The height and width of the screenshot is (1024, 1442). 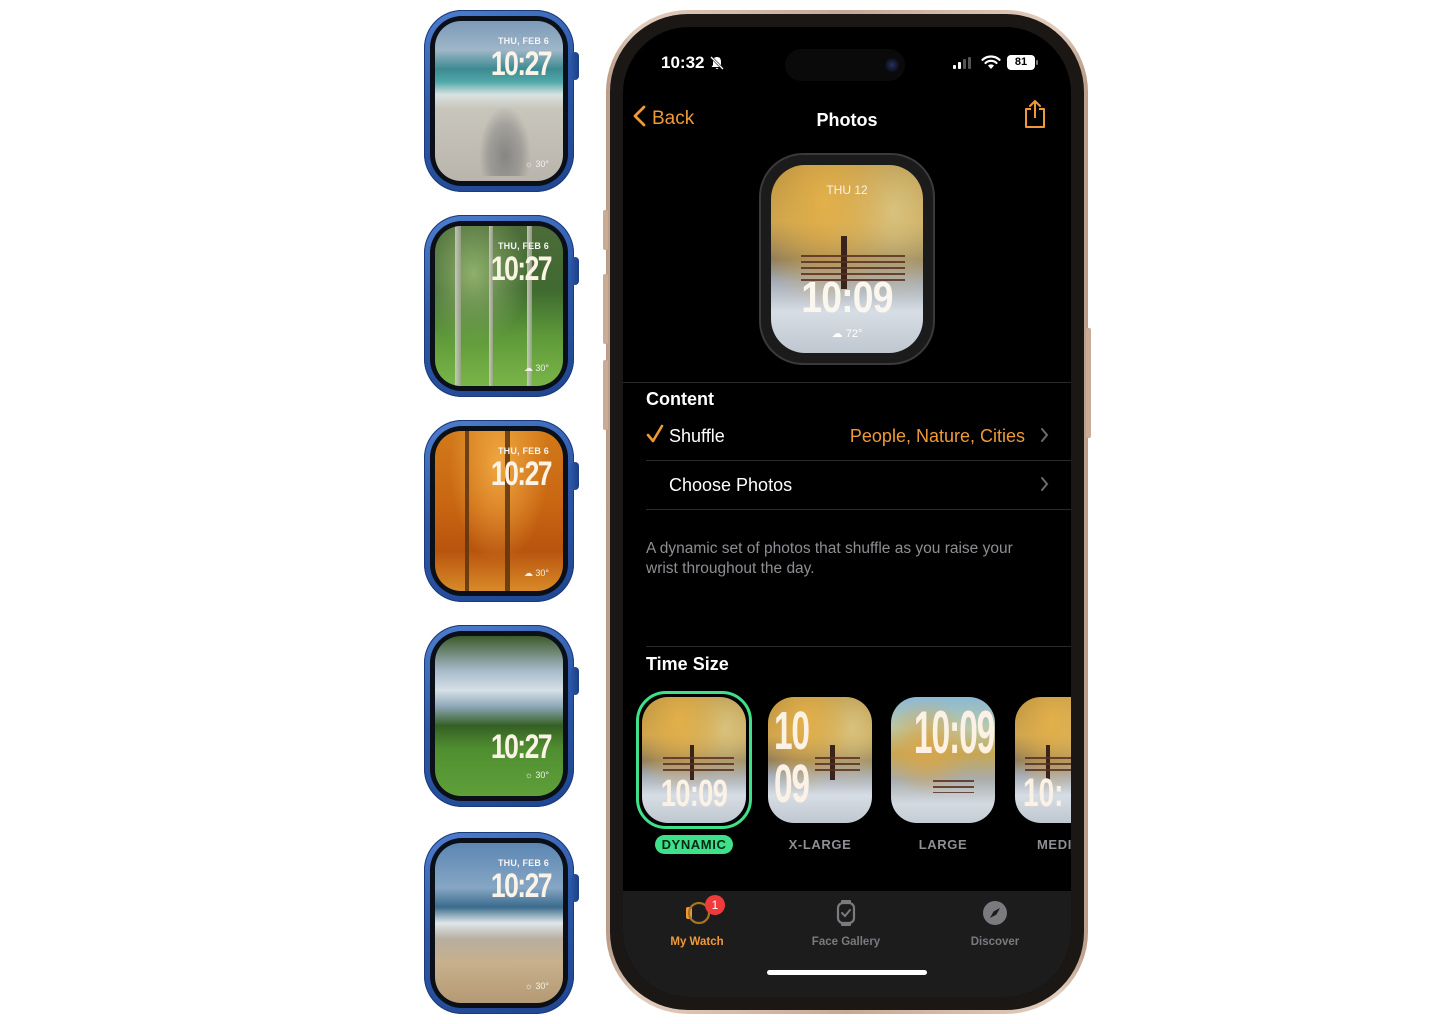 What do you see at coordinates (717, 65) in the screenshot?
I see `bell-slash-icon` at bounding box center [717, 65].